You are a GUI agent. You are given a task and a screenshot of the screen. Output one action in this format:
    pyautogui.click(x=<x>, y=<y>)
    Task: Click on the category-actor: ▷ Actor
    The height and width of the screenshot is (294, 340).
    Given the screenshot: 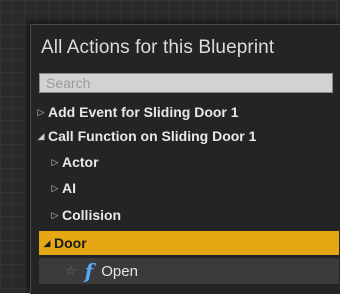 What is the action you would take?
    pyautogui.click(x=194, y=162)
    